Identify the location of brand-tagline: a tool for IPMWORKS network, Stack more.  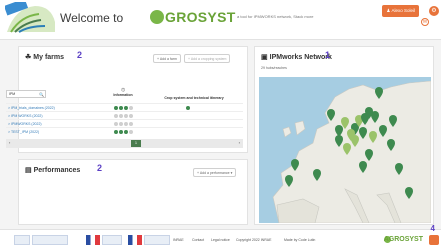
(275, 16).